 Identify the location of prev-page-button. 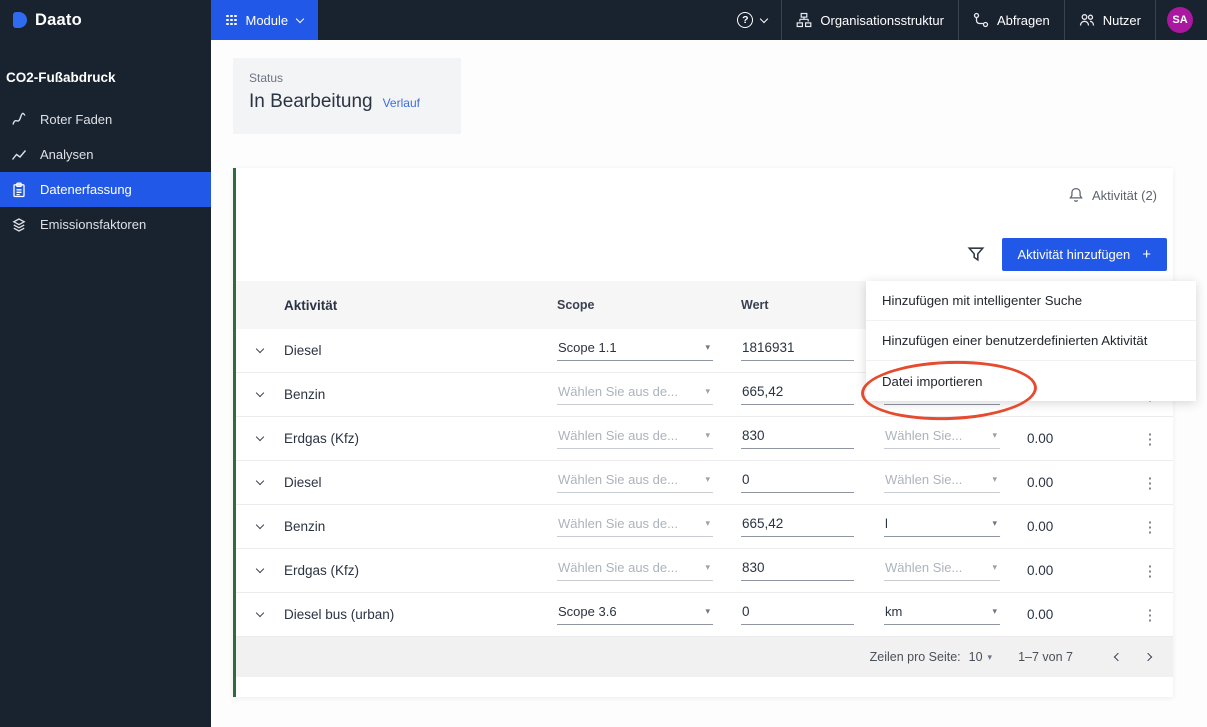
(1118, 657).